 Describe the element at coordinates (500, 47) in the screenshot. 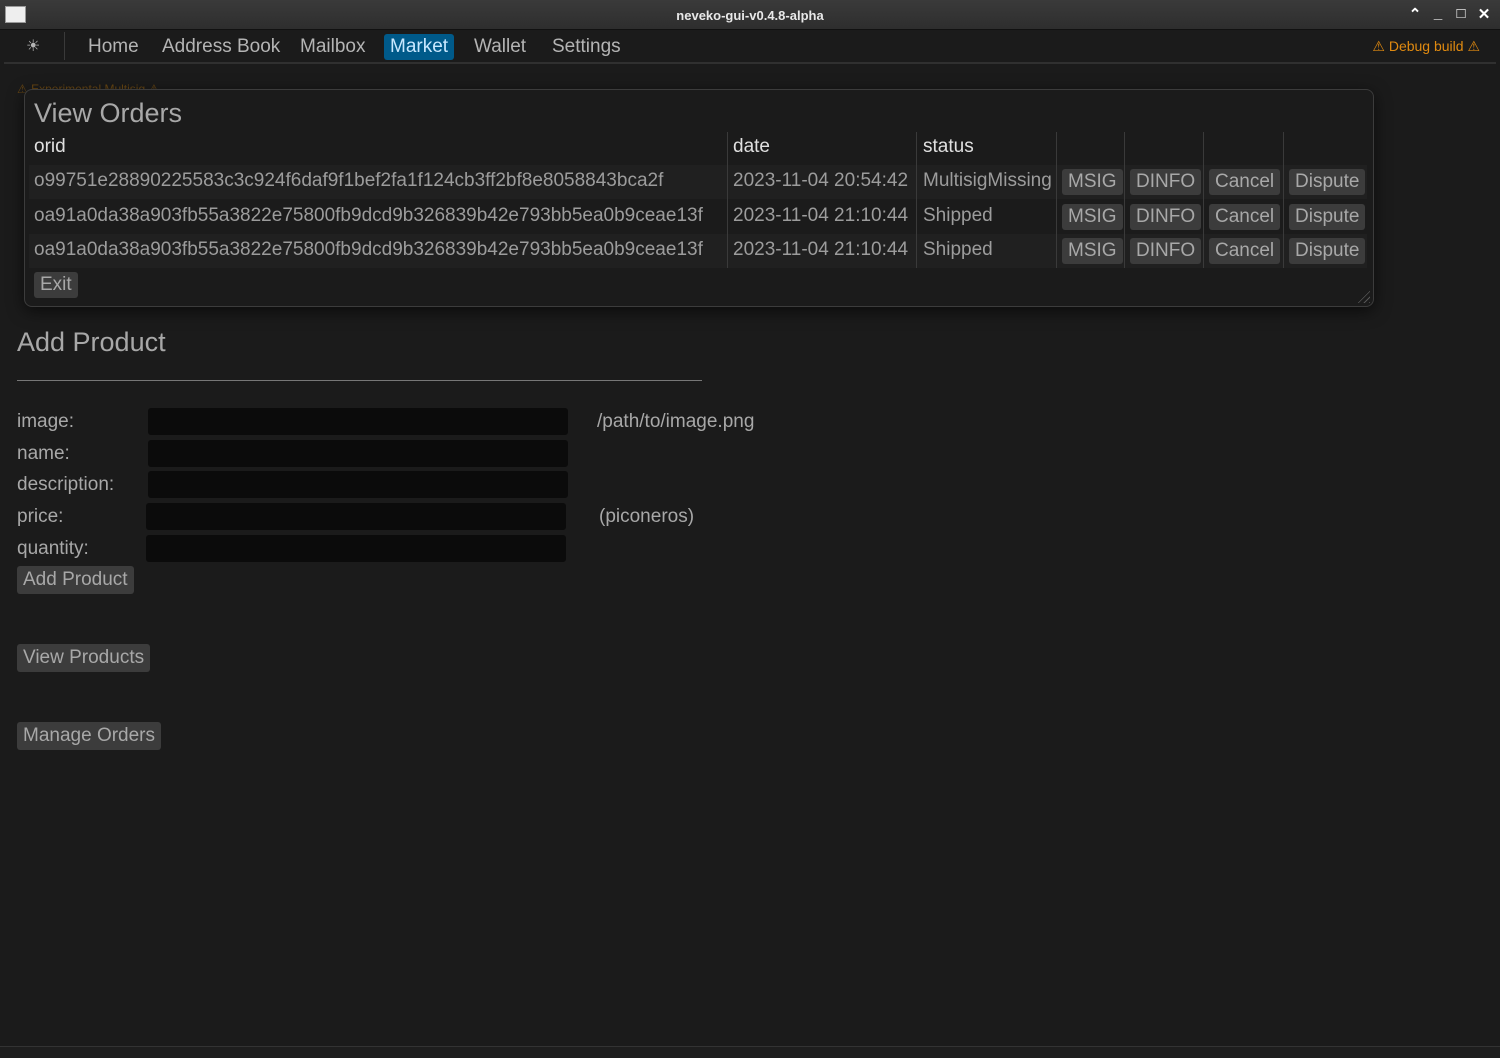

I see `menu-wallet: Wallet` at that location.